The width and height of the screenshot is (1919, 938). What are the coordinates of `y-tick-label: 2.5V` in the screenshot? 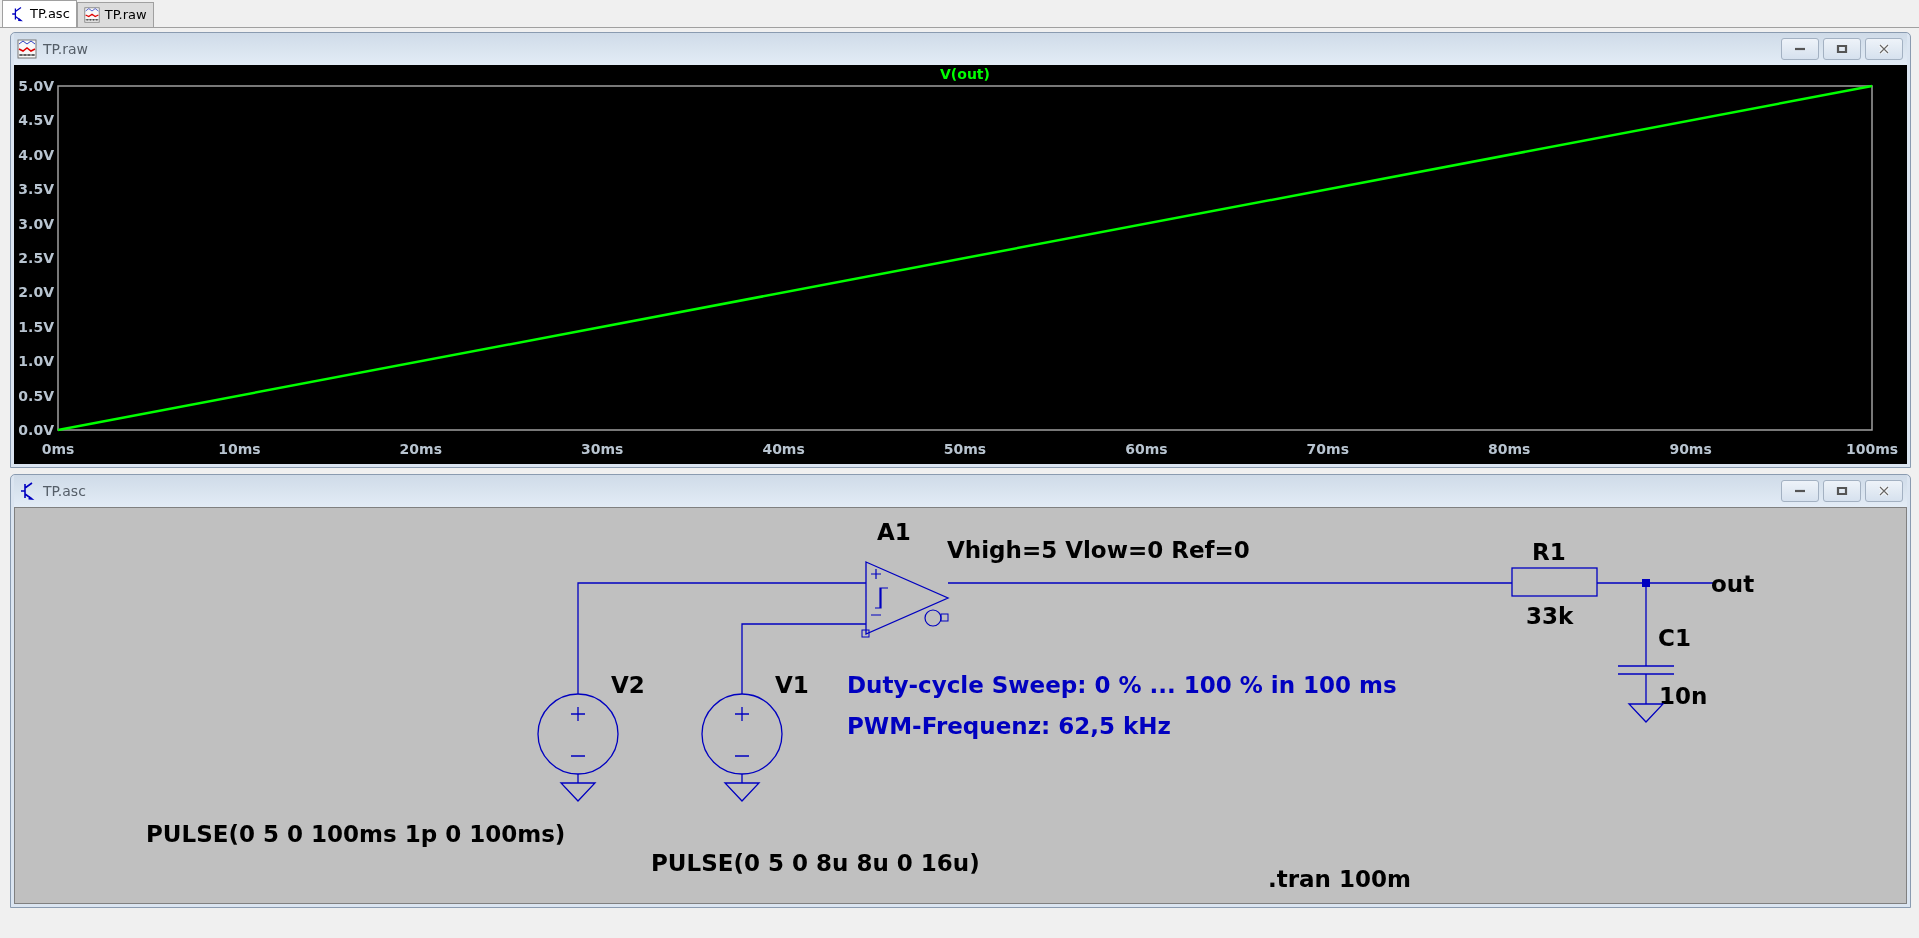 It's located at (36, 258).